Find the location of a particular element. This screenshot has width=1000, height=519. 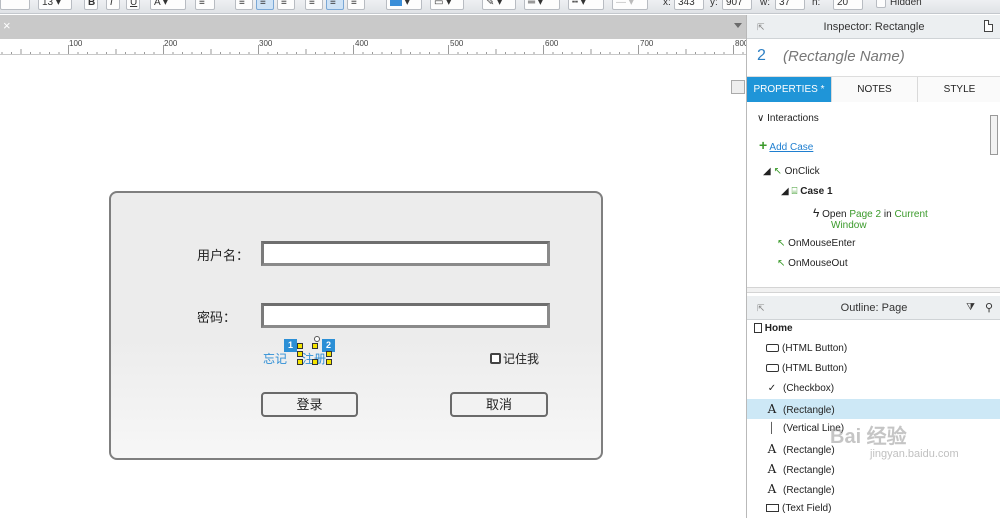

case-1: ◢ ⌸ Case 1 is located at coordinates (807, 191).